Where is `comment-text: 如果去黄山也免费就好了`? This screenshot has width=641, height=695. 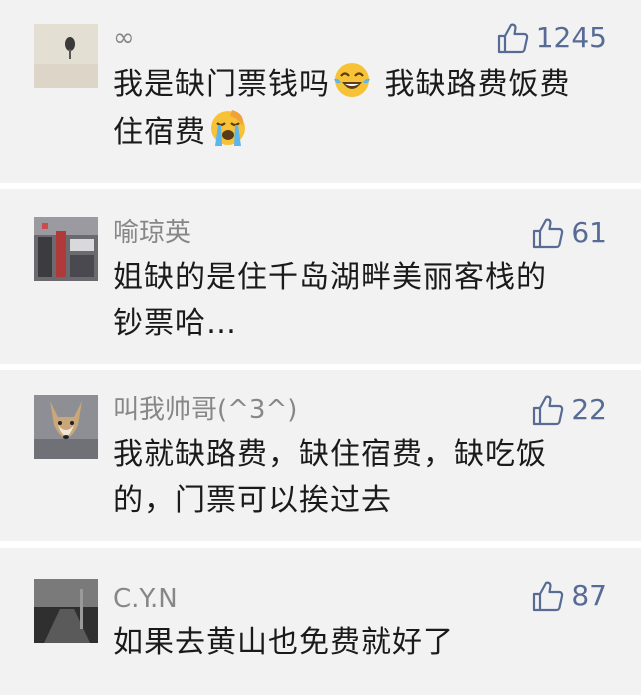 comment-text: 如果去黄山也免费就好了 is located at coordinates (363, 643).